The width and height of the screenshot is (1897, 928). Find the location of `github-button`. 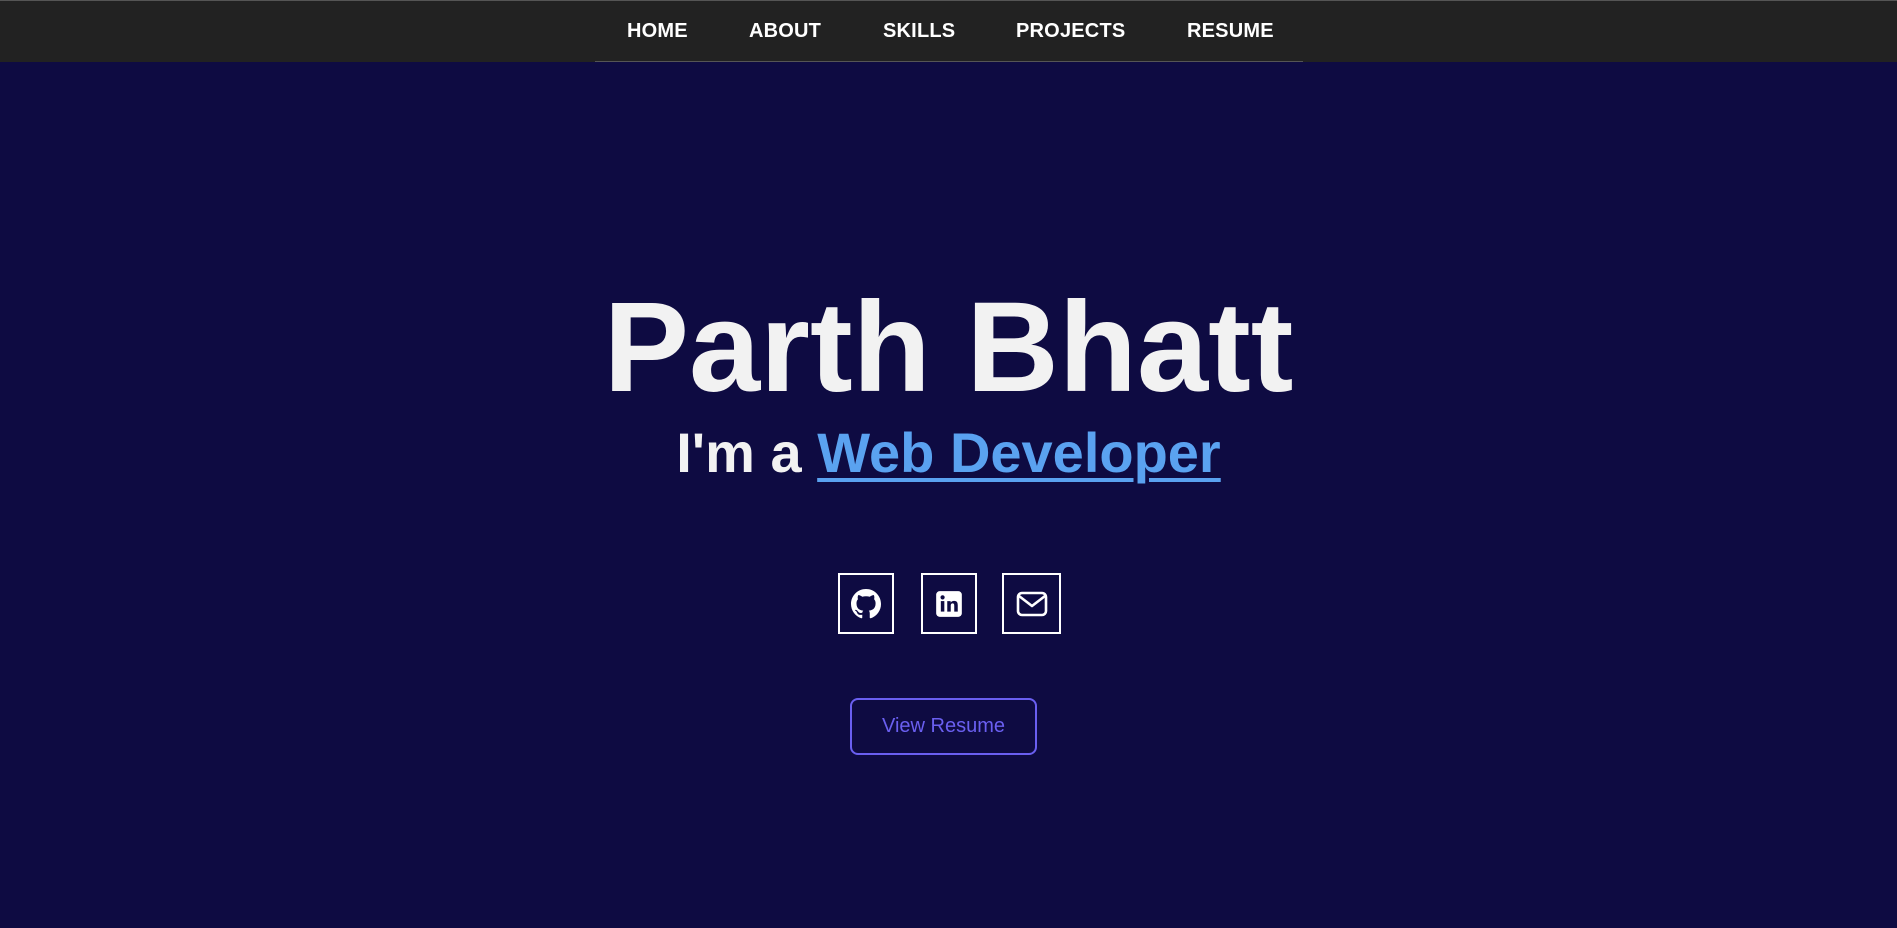

github-button is located at coordinates (866, 603).